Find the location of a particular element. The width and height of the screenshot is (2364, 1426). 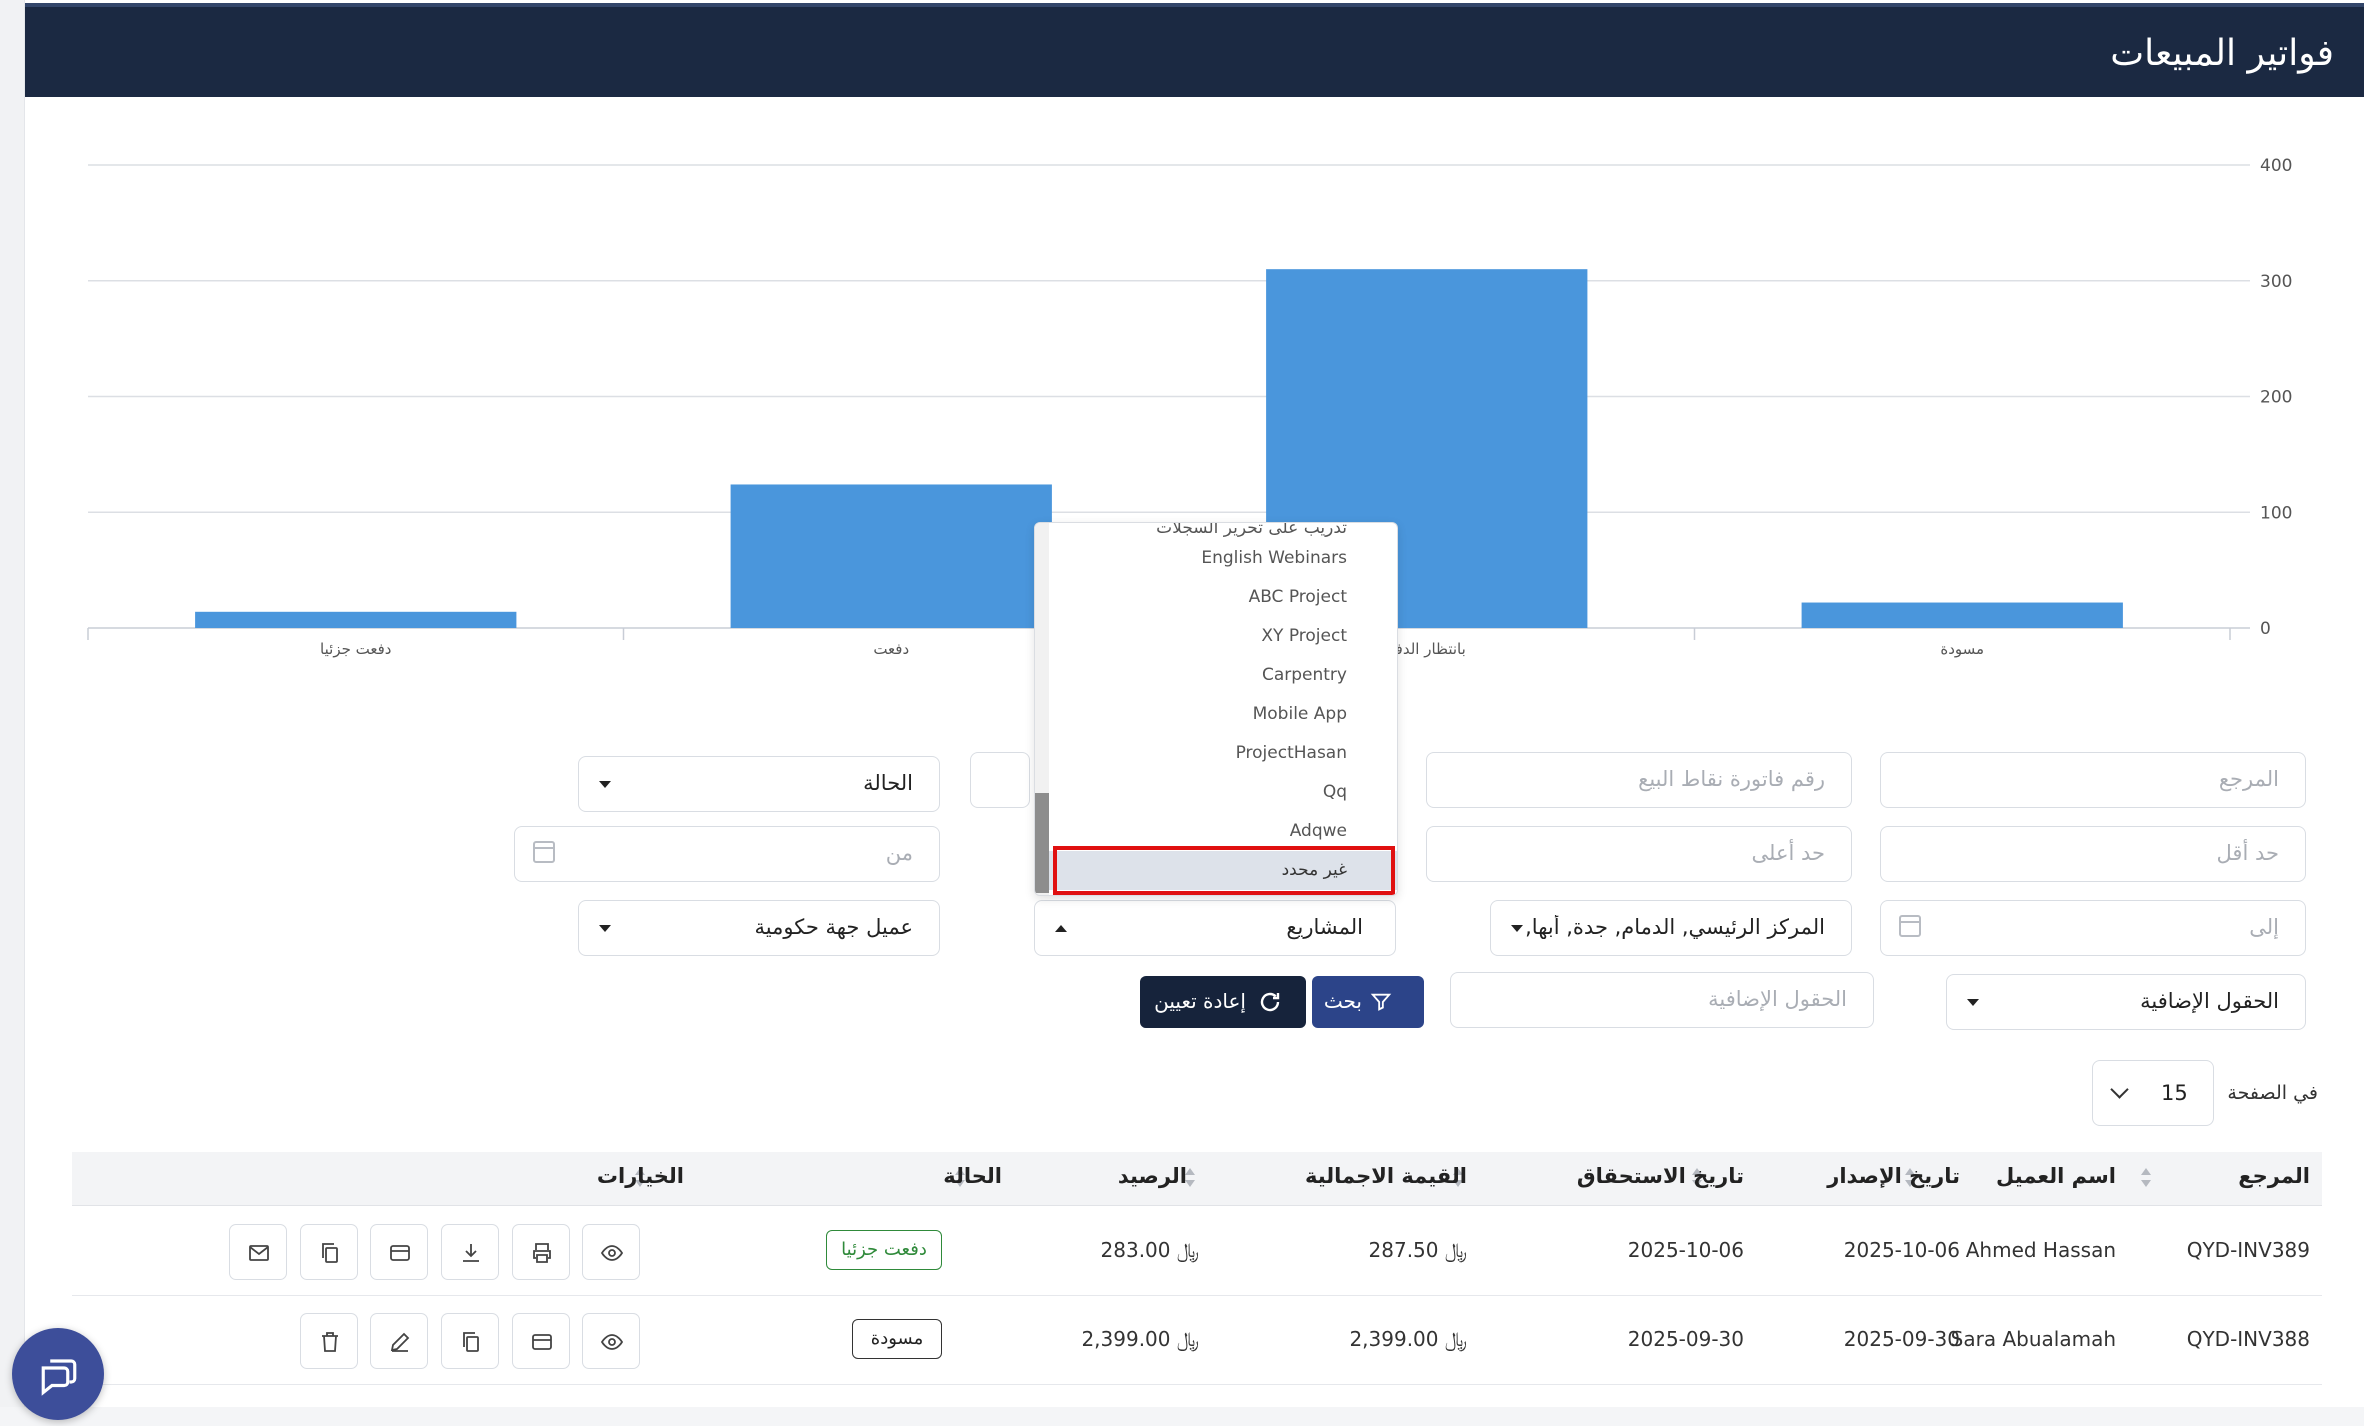

th-total: القيمة الاجمالية is located at coordinates (1386, 1176).